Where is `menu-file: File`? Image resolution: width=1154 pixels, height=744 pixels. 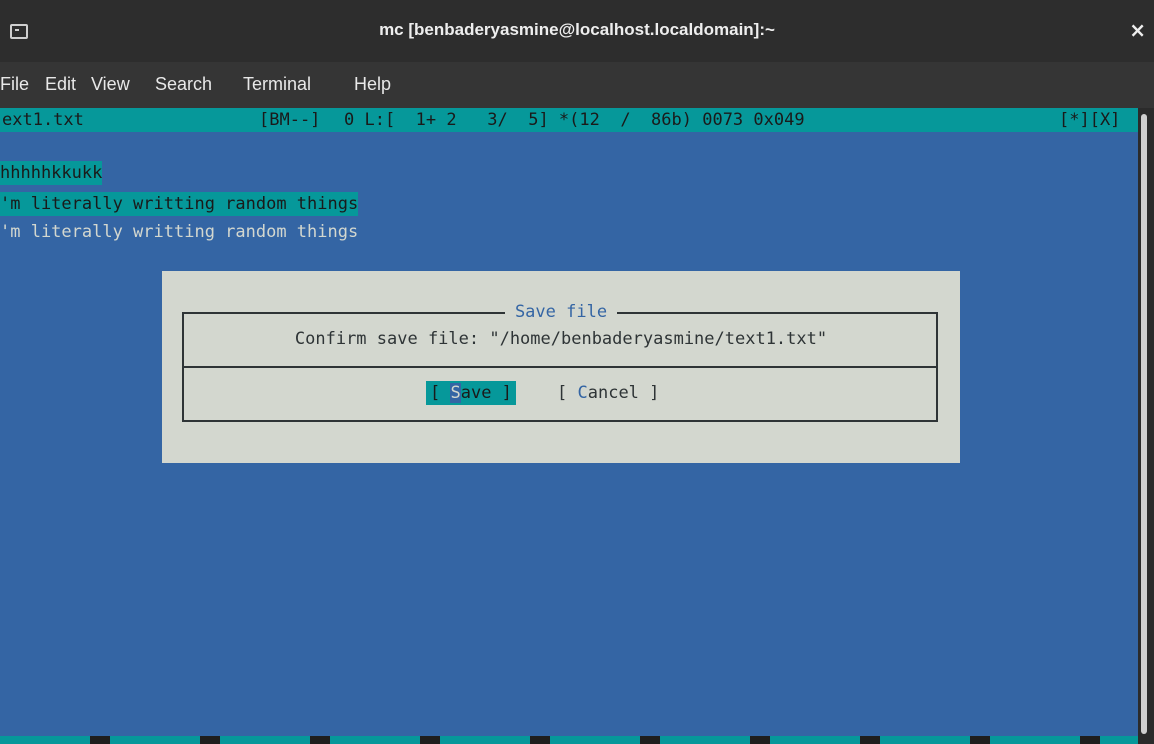 menu-file: File is located at coordinates (14, 84).